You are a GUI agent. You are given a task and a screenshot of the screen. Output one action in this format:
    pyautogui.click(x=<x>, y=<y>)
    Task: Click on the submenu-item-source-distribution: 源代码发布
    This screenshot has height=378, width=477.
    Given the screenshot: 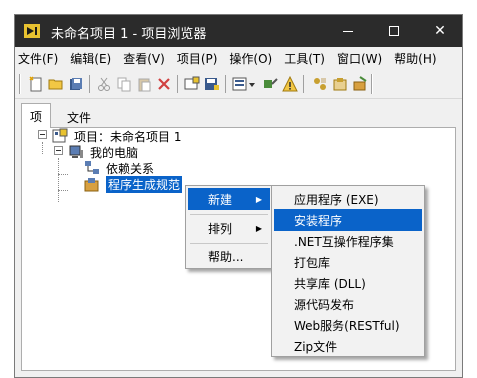 What is the action you would take?
    pyautogui.click(x=348, y=304)
    